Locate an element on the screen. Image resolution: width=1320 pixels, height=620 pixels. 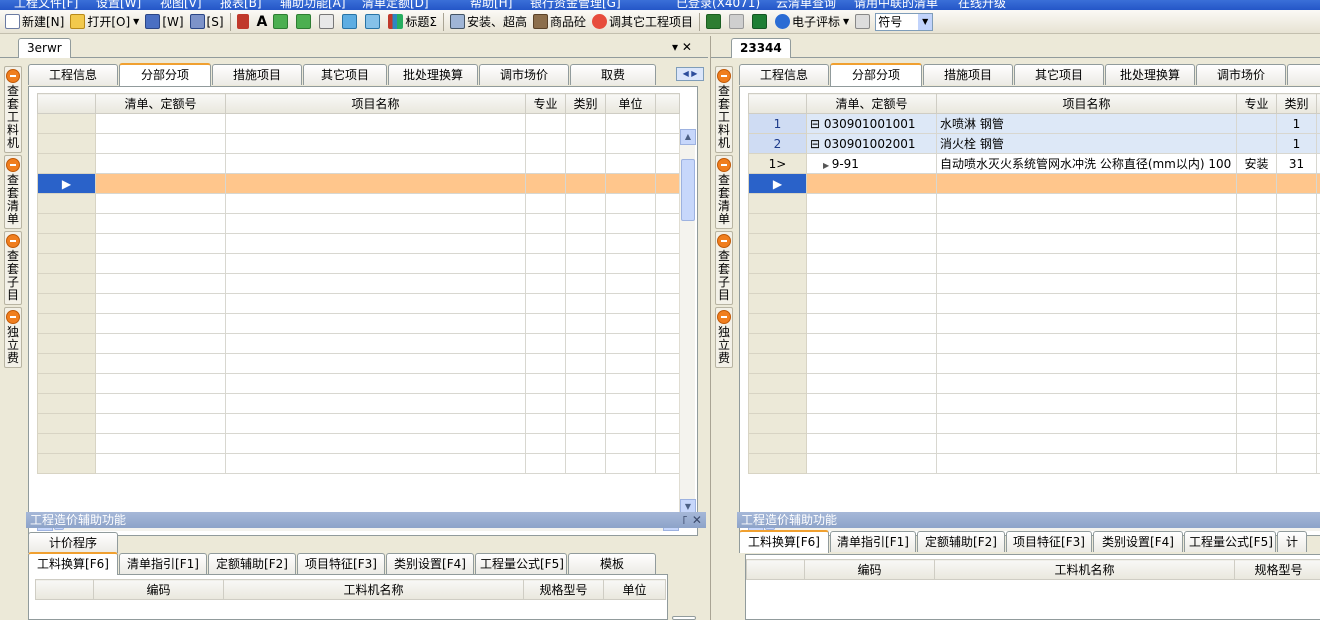
tab-category-settings: 类别设置[F4] is located at coordinates (430, 563).